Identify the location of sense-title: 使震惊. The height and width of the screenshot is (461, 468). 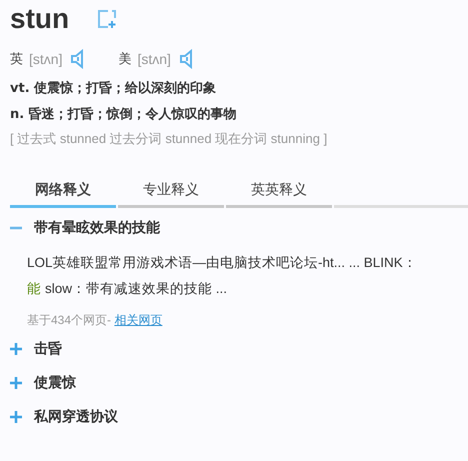
(55, 383).